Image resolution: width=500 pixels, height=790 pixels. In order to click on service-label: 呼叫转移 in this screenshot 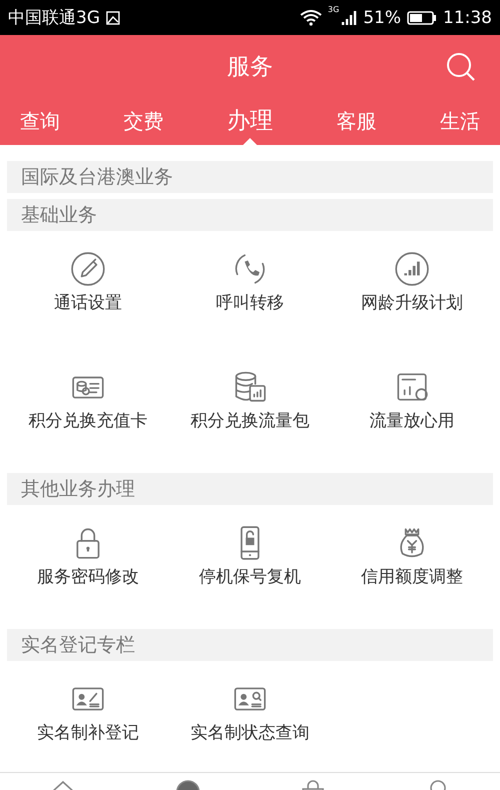, I will do `click(250, 303)`.